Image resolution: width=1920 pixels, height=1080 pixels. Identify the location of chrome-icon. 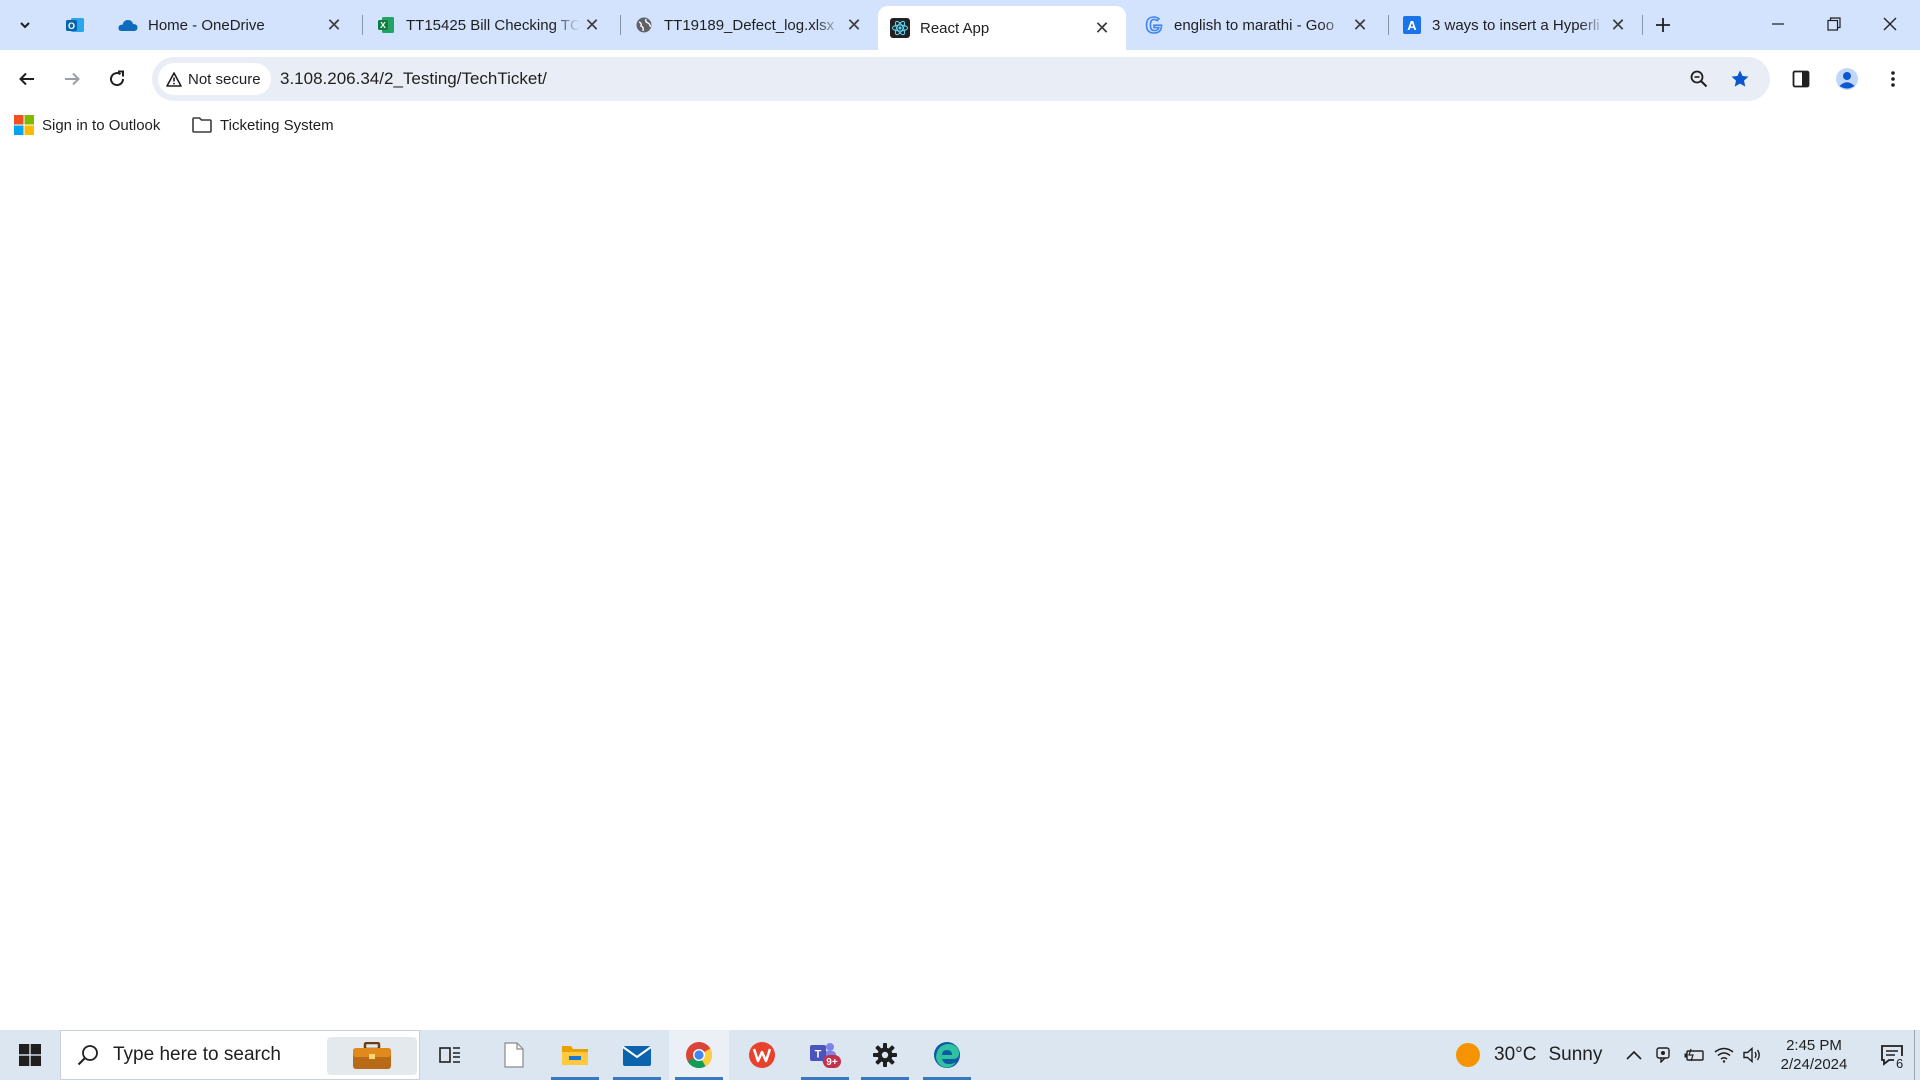
(699, 1055).